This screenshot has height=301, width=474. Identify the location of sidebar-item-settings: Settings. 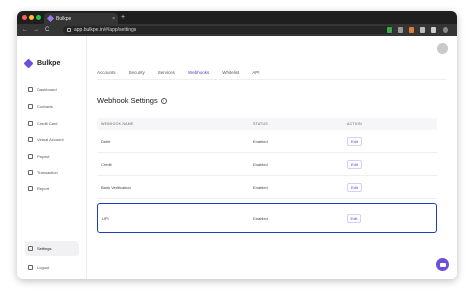
(52, 248).